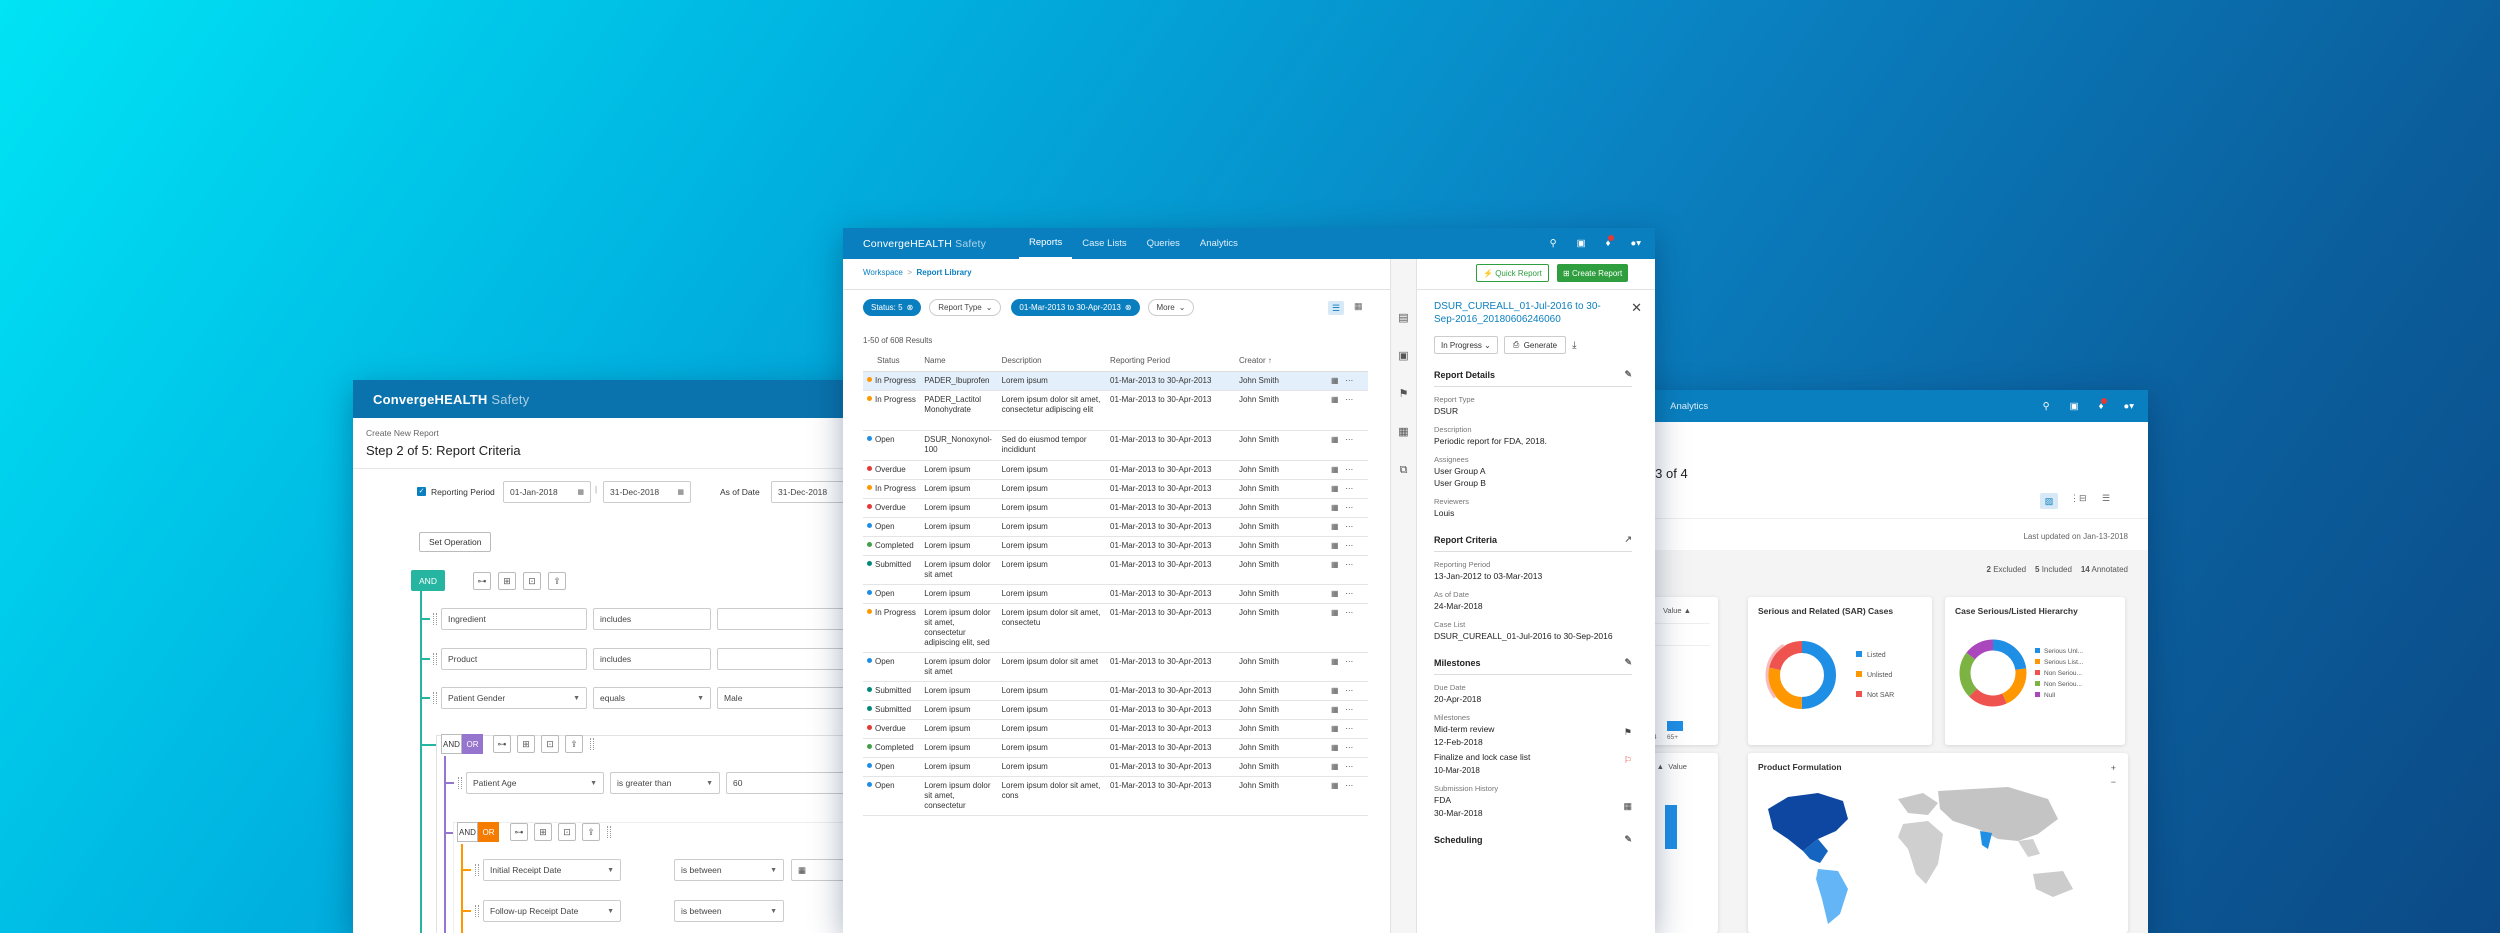  What do you see at coordinates (1636, 308) in the screenshot?
I see `close-icon: ✕` at bounding box center [1636, 308].